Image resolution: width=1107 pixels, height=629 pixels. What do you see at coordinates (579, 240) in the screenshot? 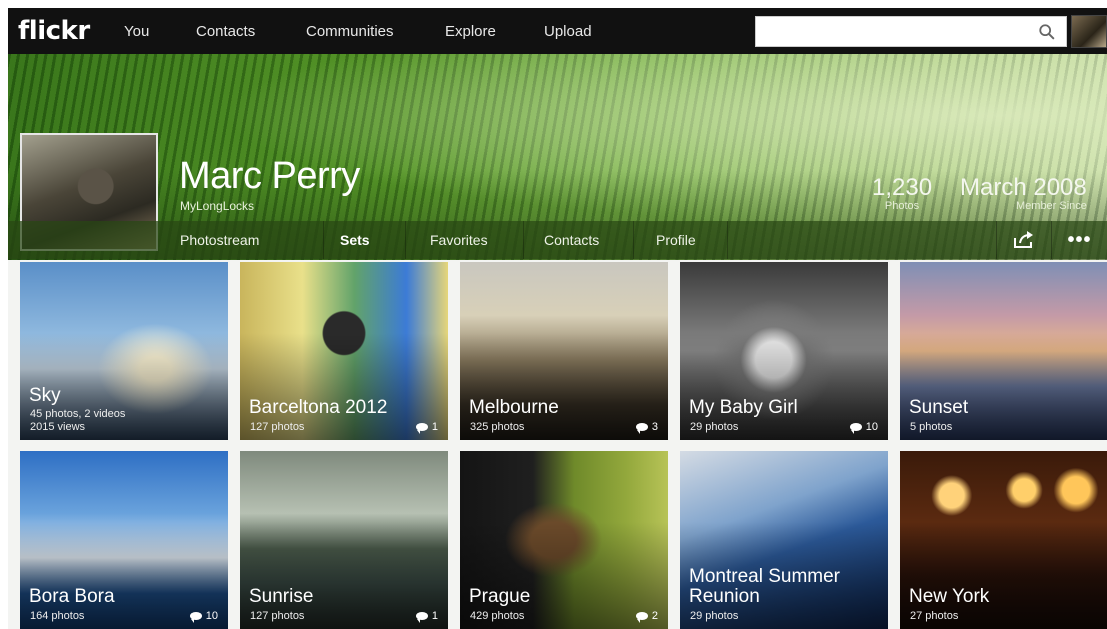
I see `tab-contacts: Contacts` at bounding box center [579, 240].